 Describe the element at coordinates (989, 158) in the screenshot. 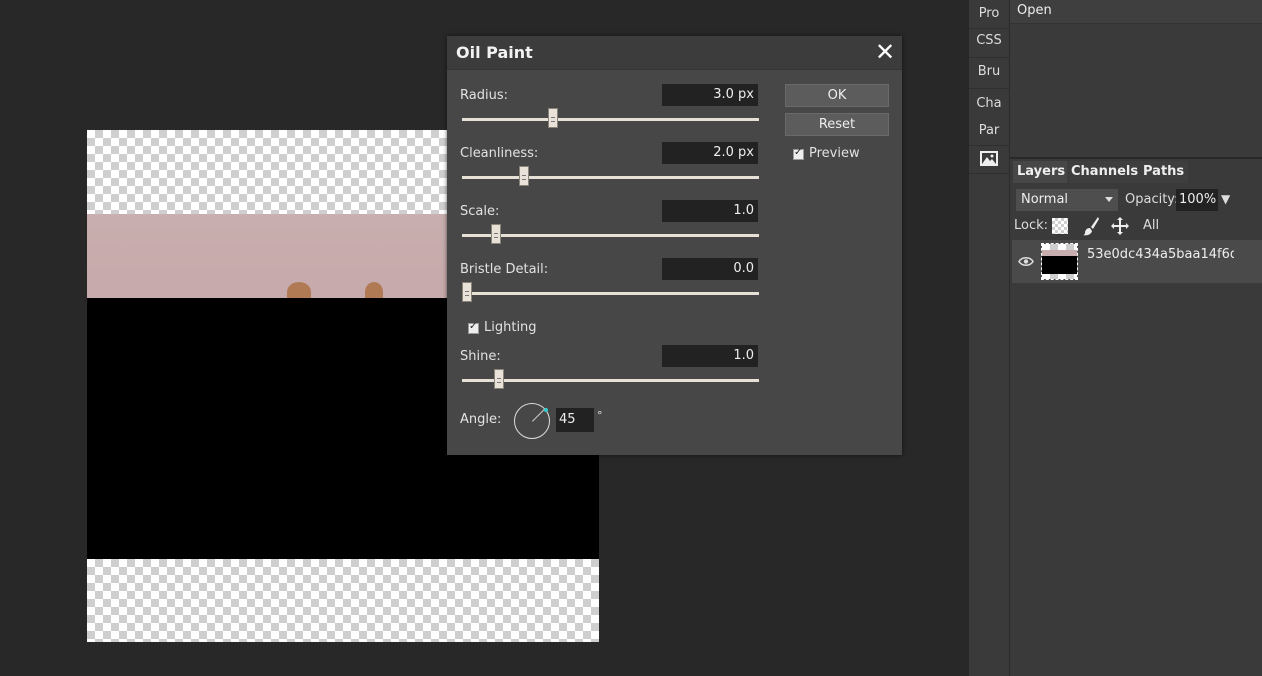

I see `image-icon` at that location.